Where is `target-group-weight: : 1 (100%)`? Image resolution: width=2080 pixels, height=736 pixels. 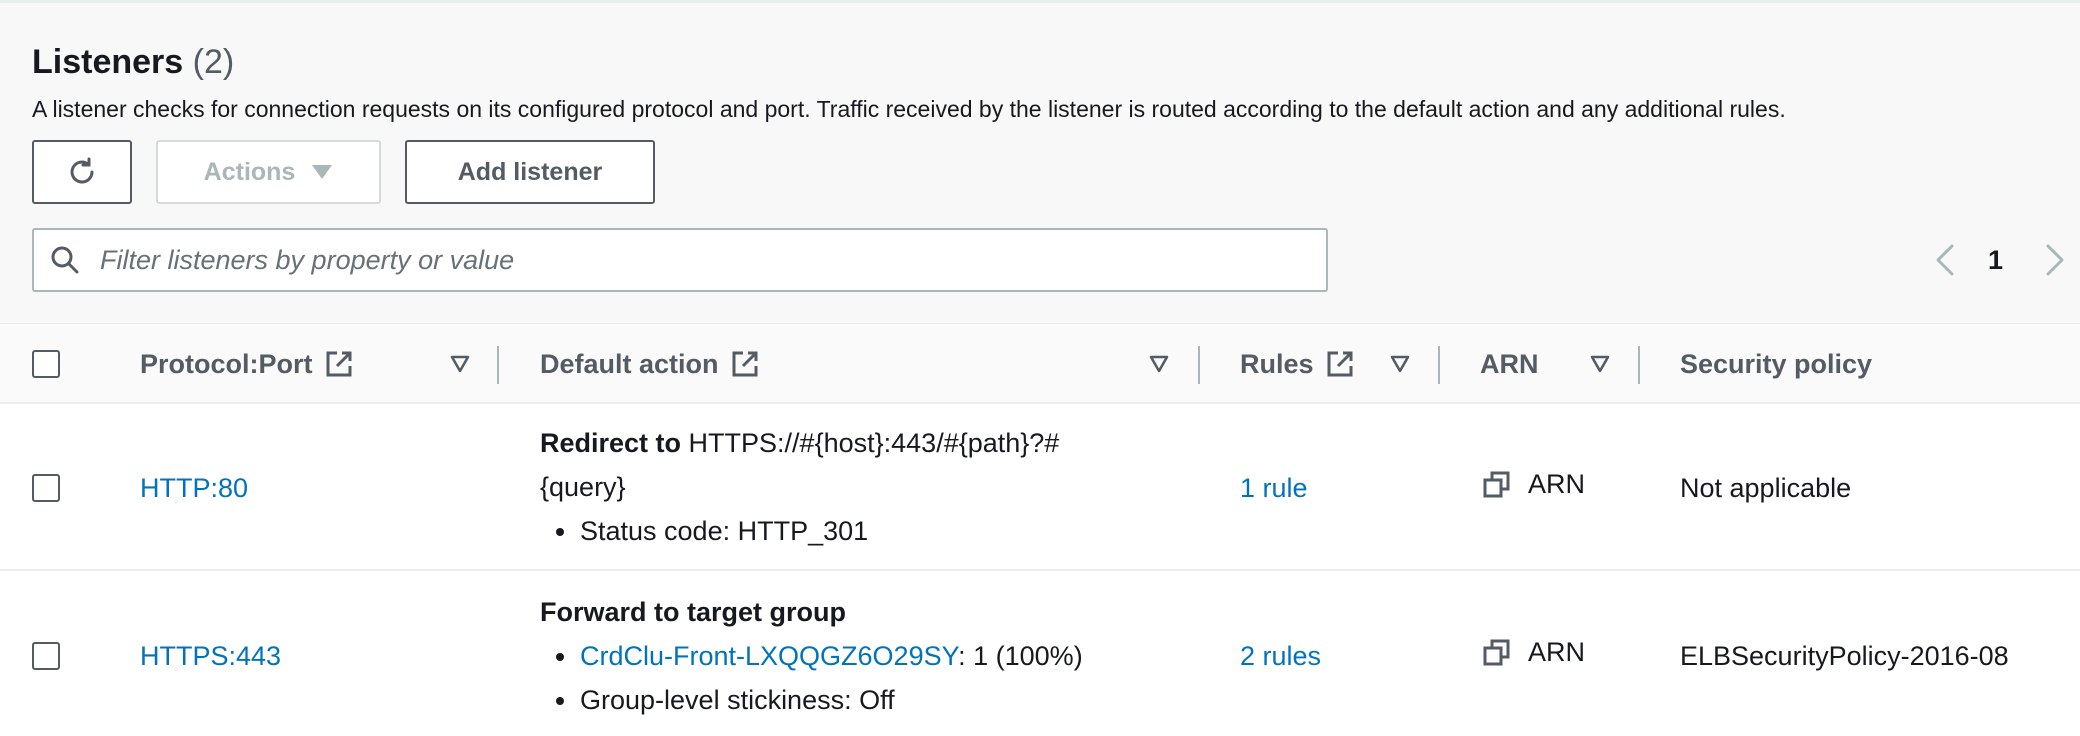
target-group-weight: : 1 (100%) is located at coordinates (1020, 656).